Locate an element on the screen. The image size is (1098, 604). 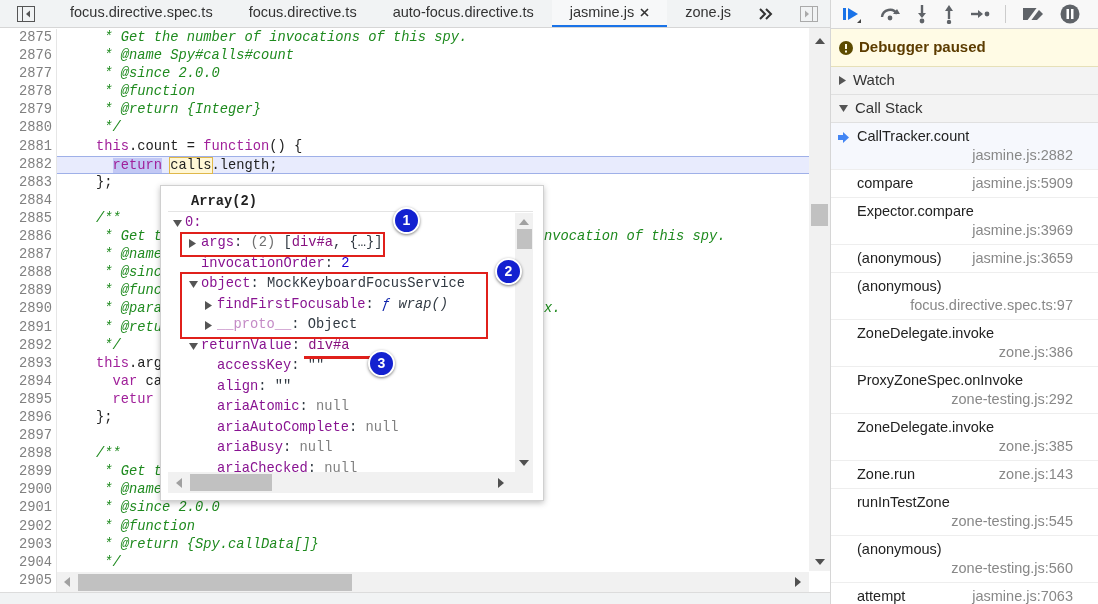
line-number: 2899 is located at coordinates (35, 472).